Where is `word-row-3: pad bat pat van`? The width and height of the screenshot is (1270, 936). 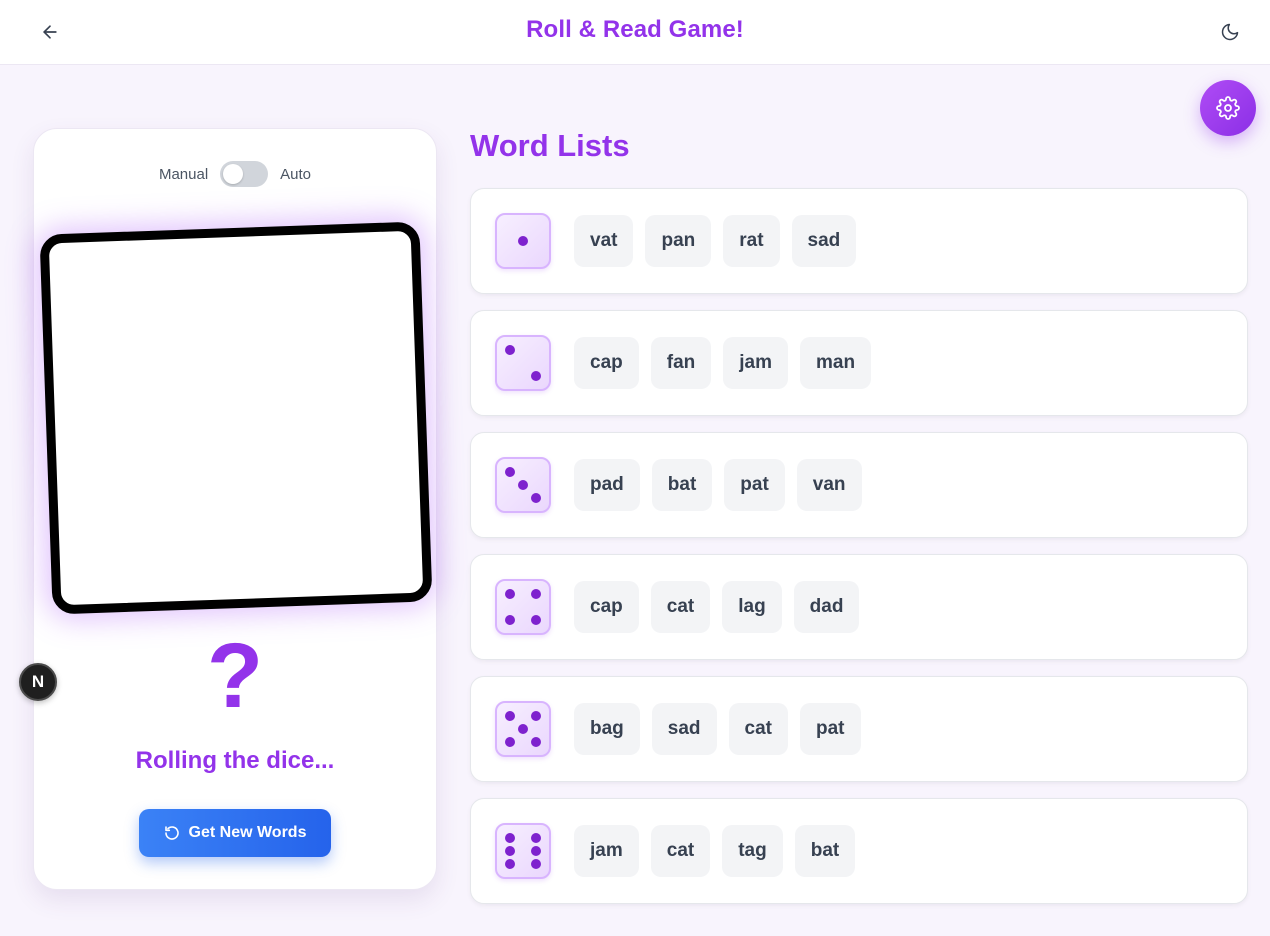 word-row-3: pad bat pat van is located at coordinates (859, 485).